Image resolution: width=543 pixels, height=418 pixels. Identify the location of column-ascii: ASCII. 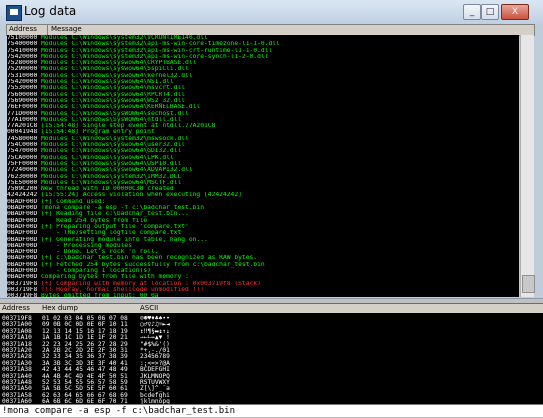
(149, 308).